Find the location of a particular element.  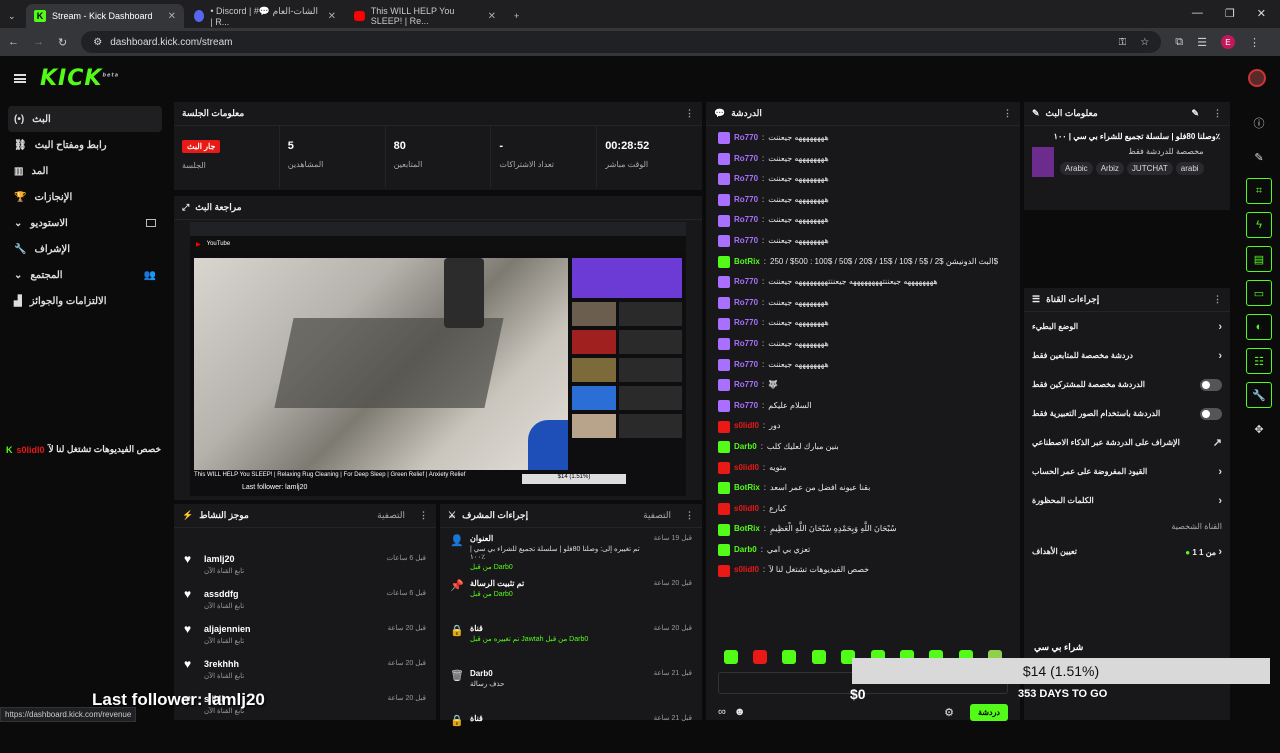

tab-youtube: This WILL HELP You SLEEP! | Re... ✕ is located at coordinates (425, 16).